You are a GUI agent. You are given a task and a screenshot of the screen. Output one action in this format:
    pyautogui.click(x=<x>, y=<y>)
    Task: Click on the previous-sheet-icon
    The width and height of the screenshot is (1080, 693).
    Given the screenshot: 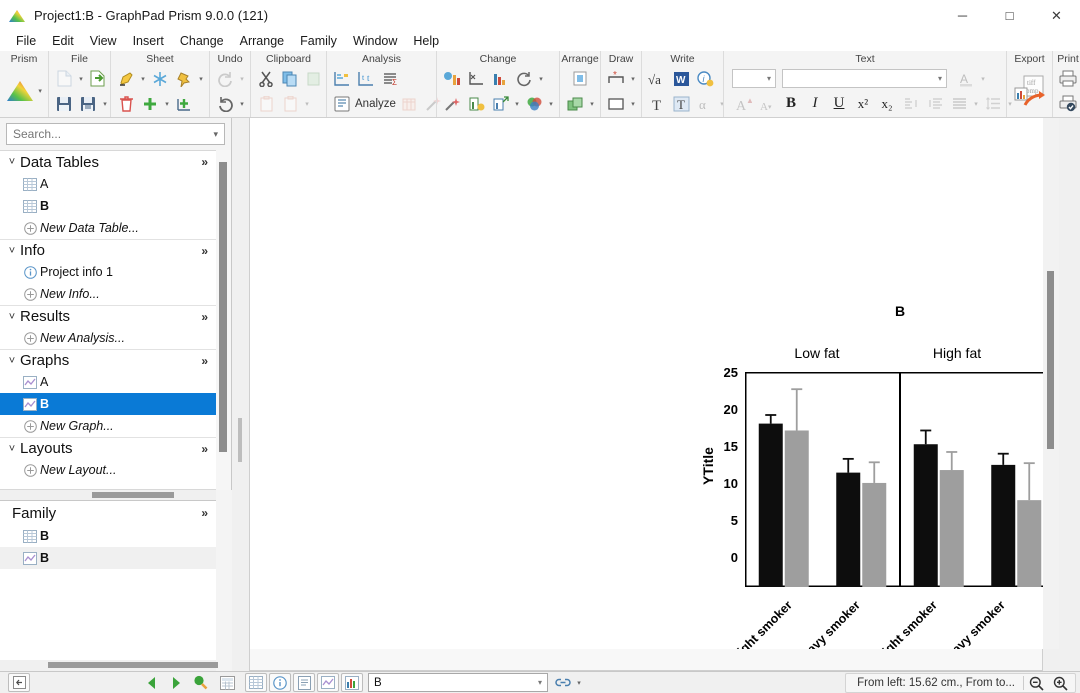 What is the action you would take?
    pyautogui.click(x=152, y=682)
    